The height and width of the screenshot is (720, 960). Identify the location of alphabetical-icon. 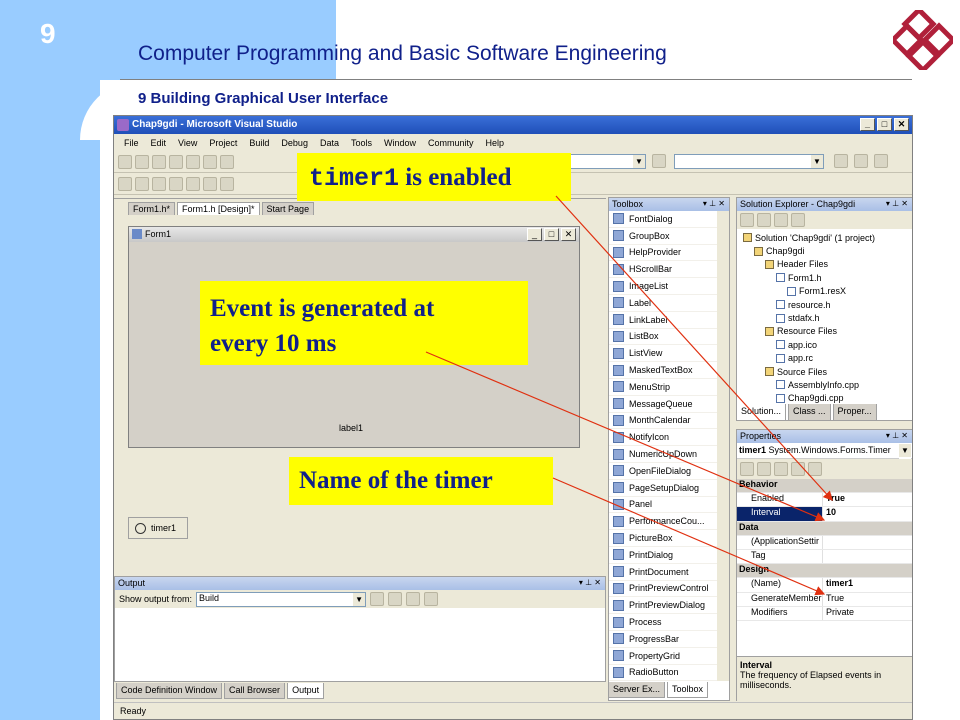
(764, 469).